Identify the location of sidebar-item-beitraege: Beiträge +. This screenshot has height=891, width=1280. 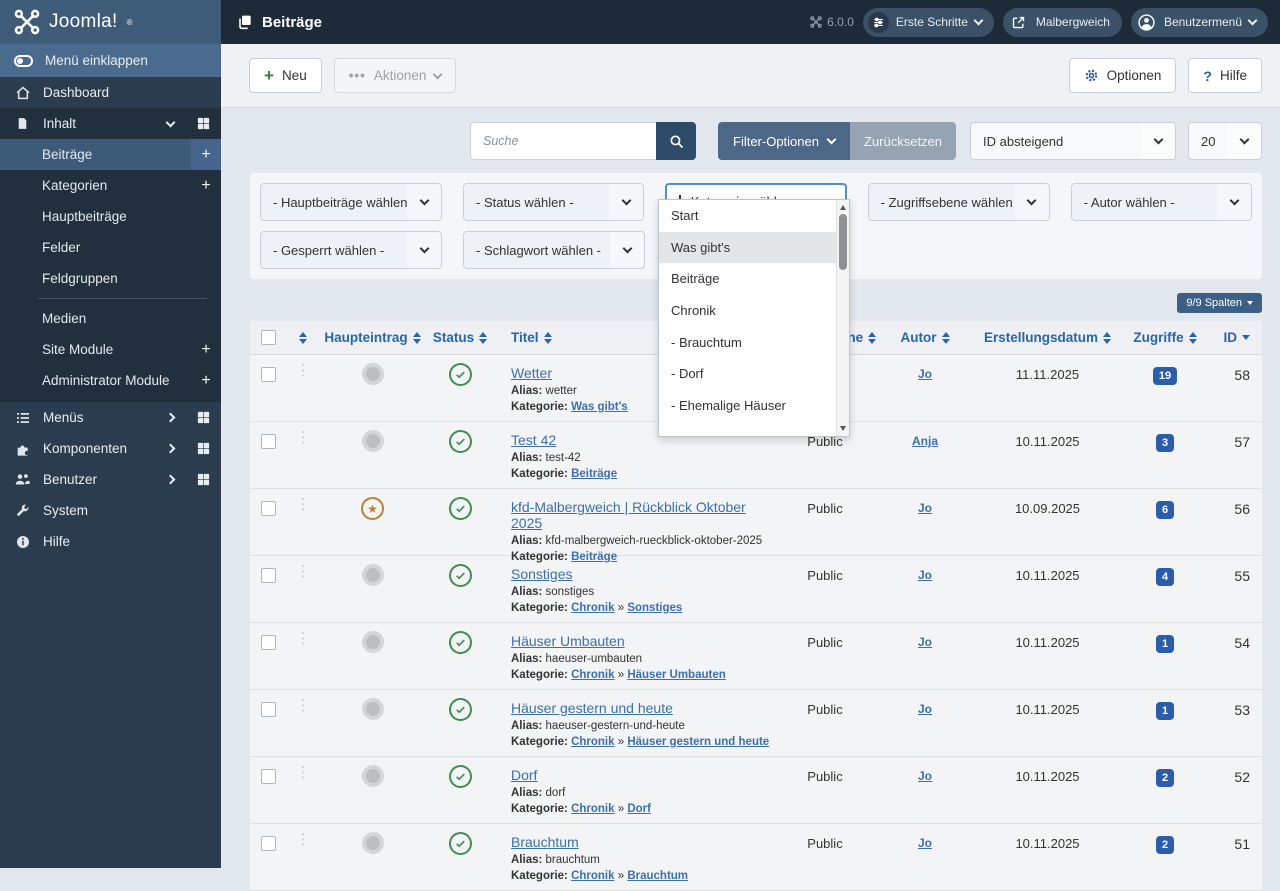
(110, 154).